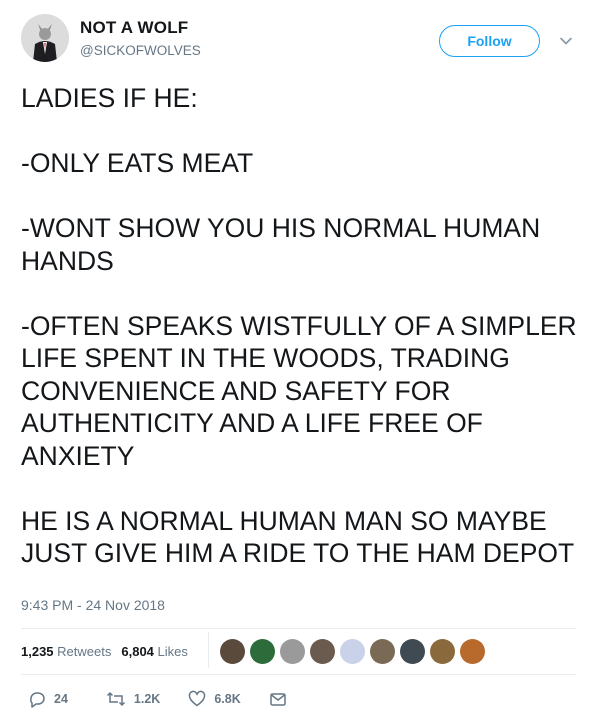 The width and height of the screenshot is (600, 726). Describe the element at coordinates (197, 698) in the screenshot. I see `heart-icon` at that location.